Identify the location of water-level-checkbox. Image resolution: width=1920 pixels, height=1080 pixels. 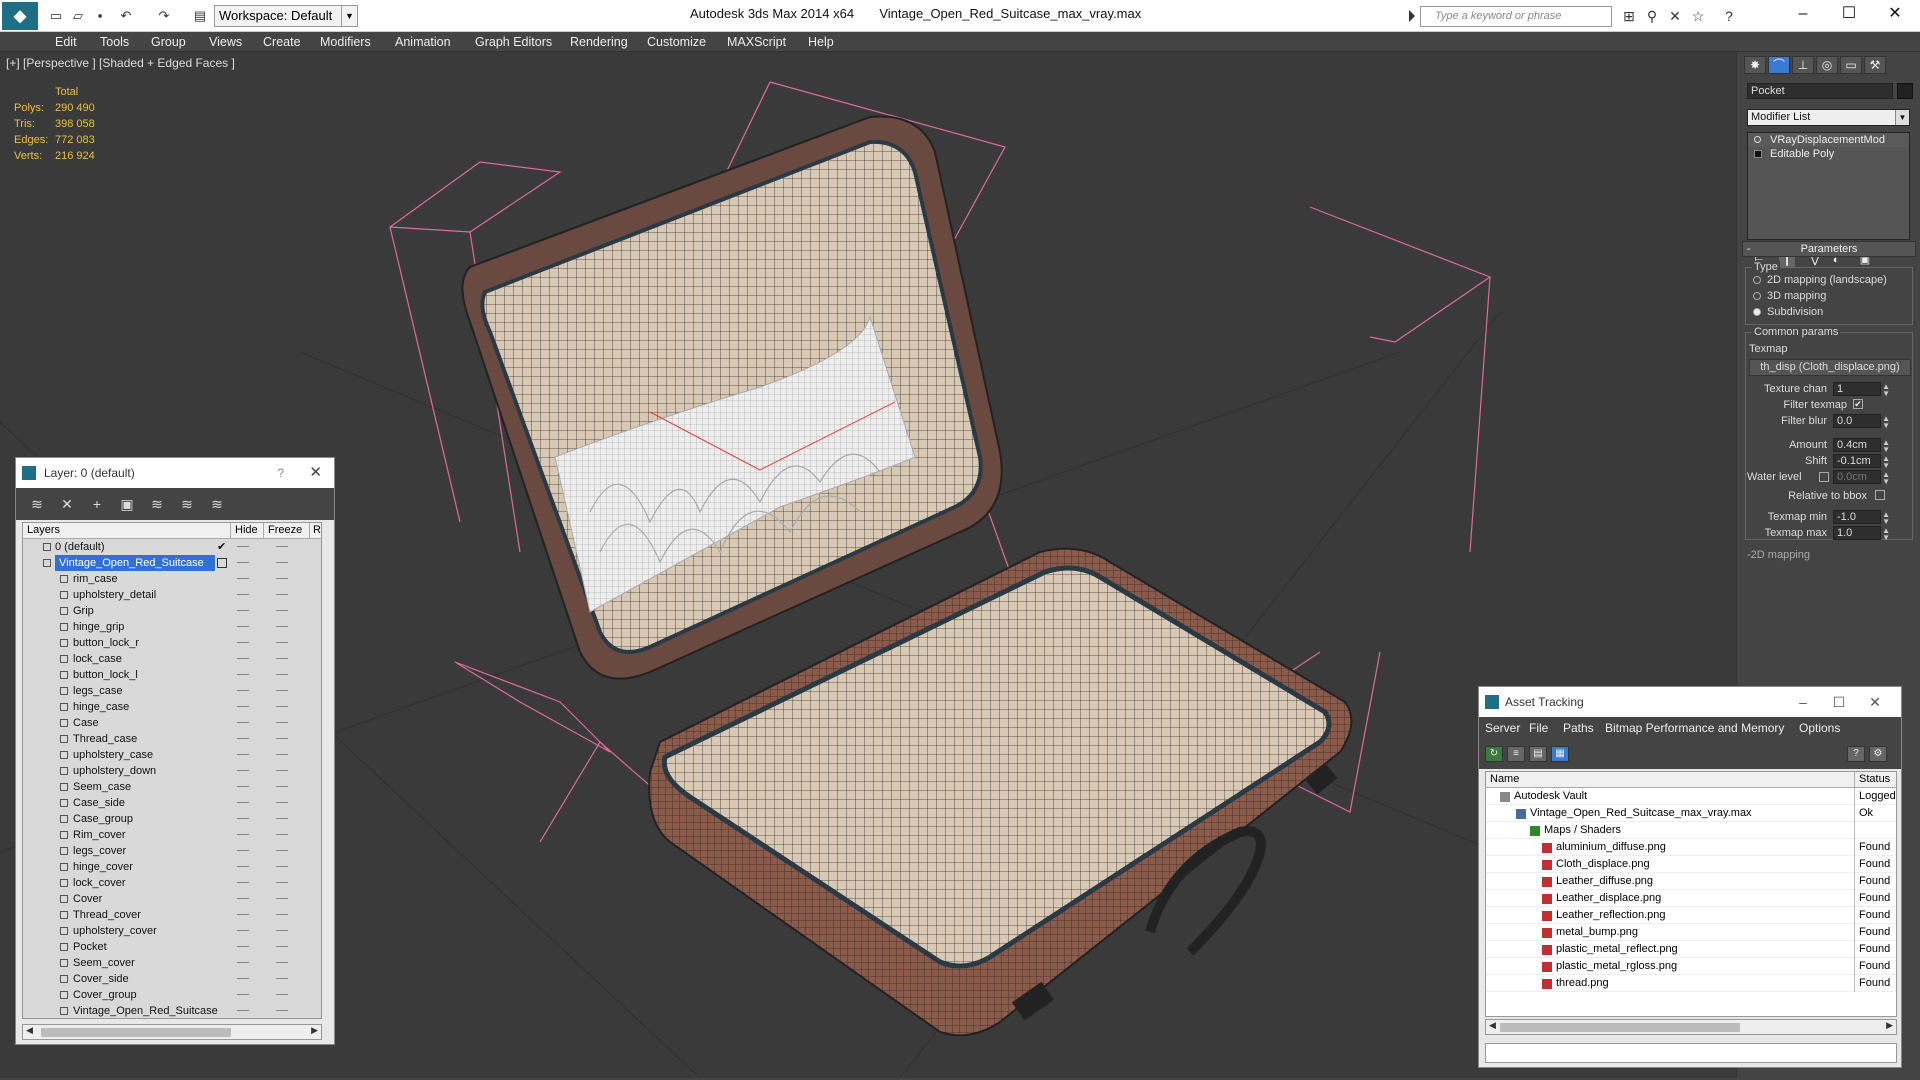
(1824, 477).